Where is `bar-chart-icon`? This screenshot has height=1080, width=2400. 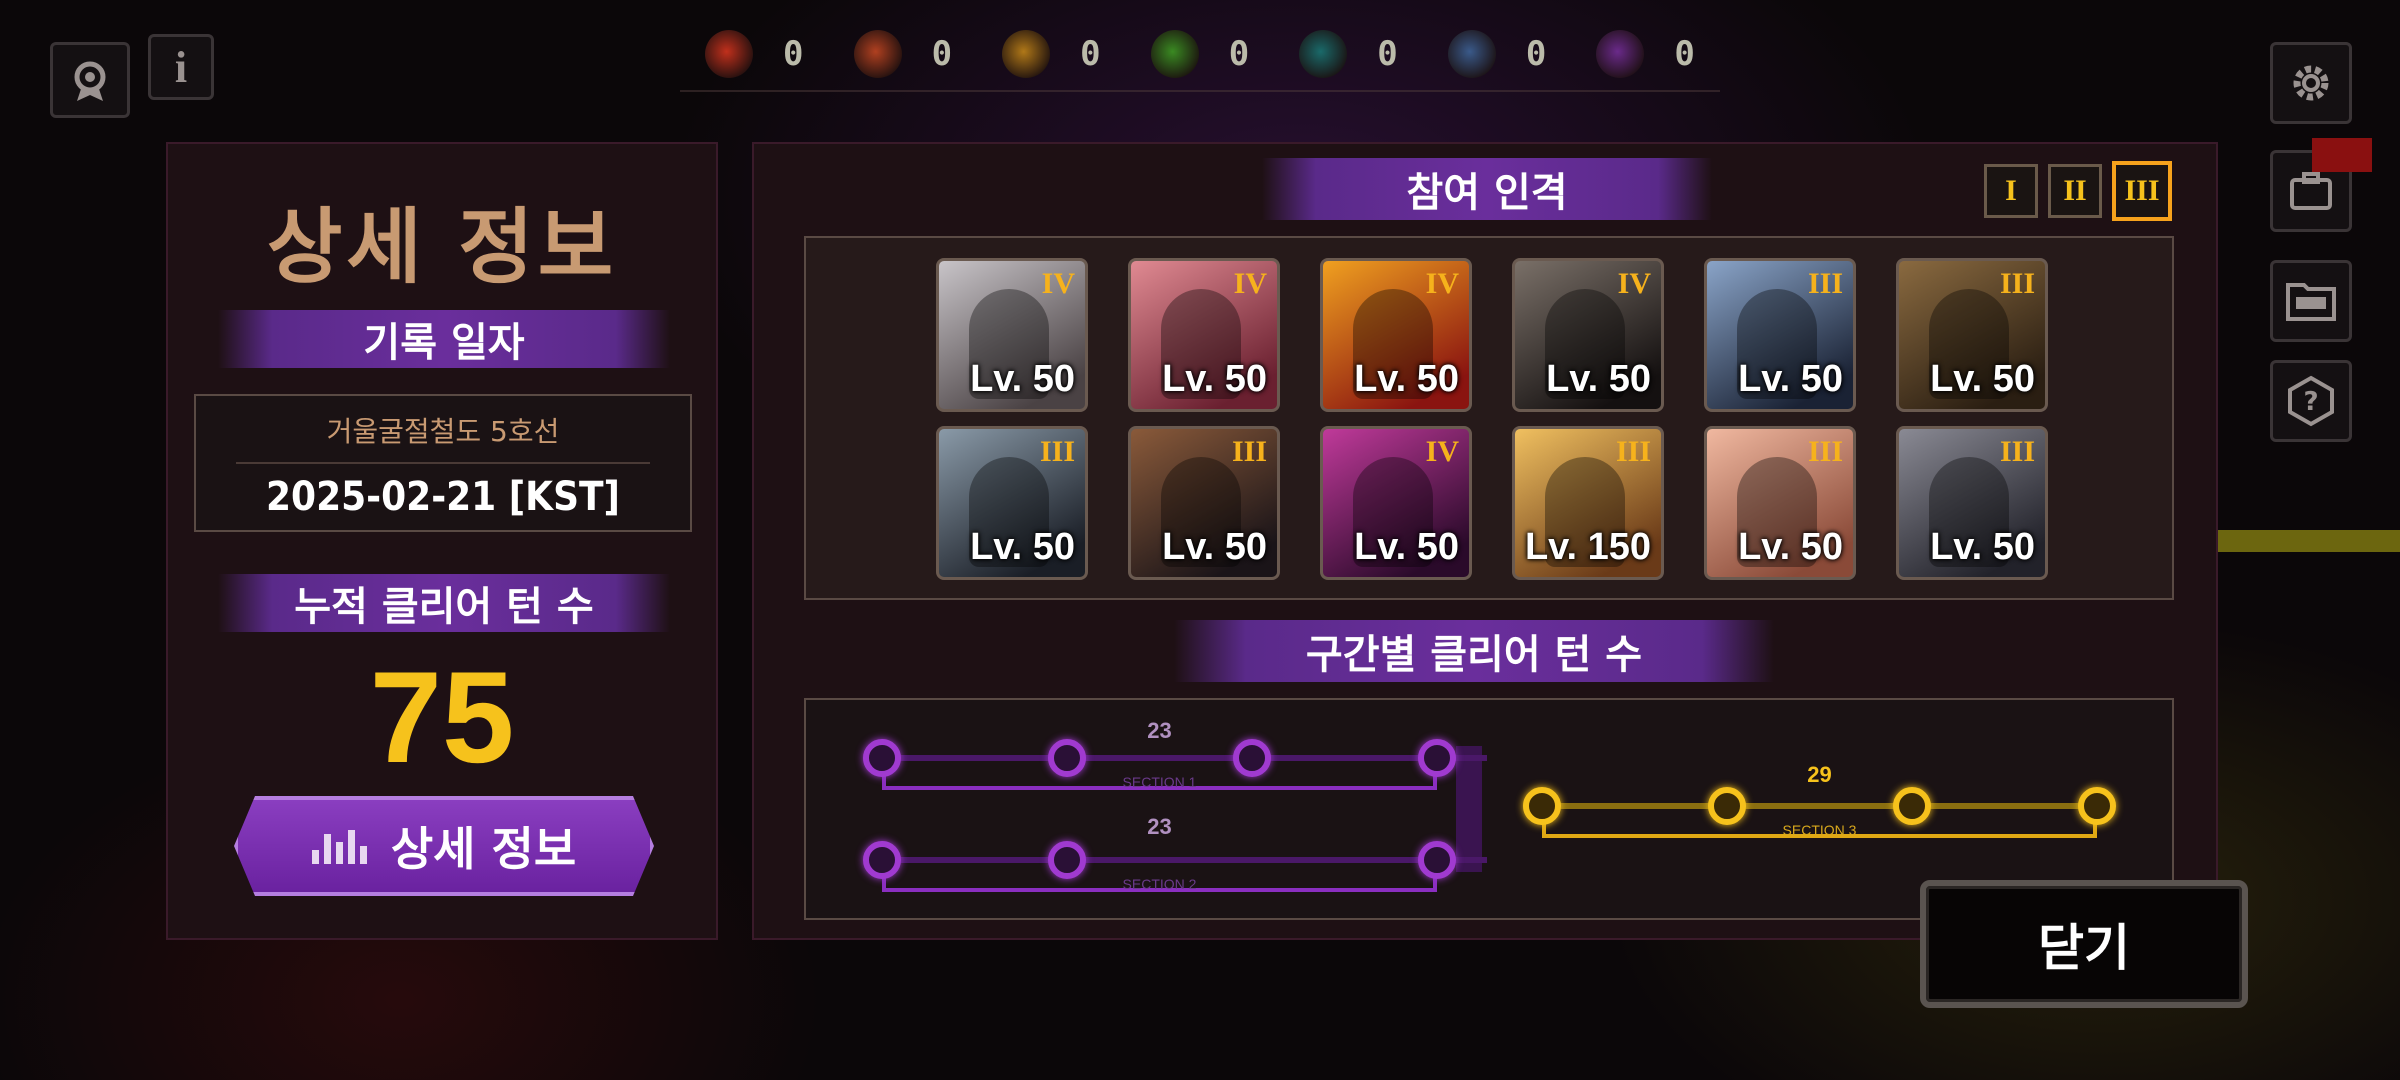 bar-chart-icon is located at coordinates (339, 846).